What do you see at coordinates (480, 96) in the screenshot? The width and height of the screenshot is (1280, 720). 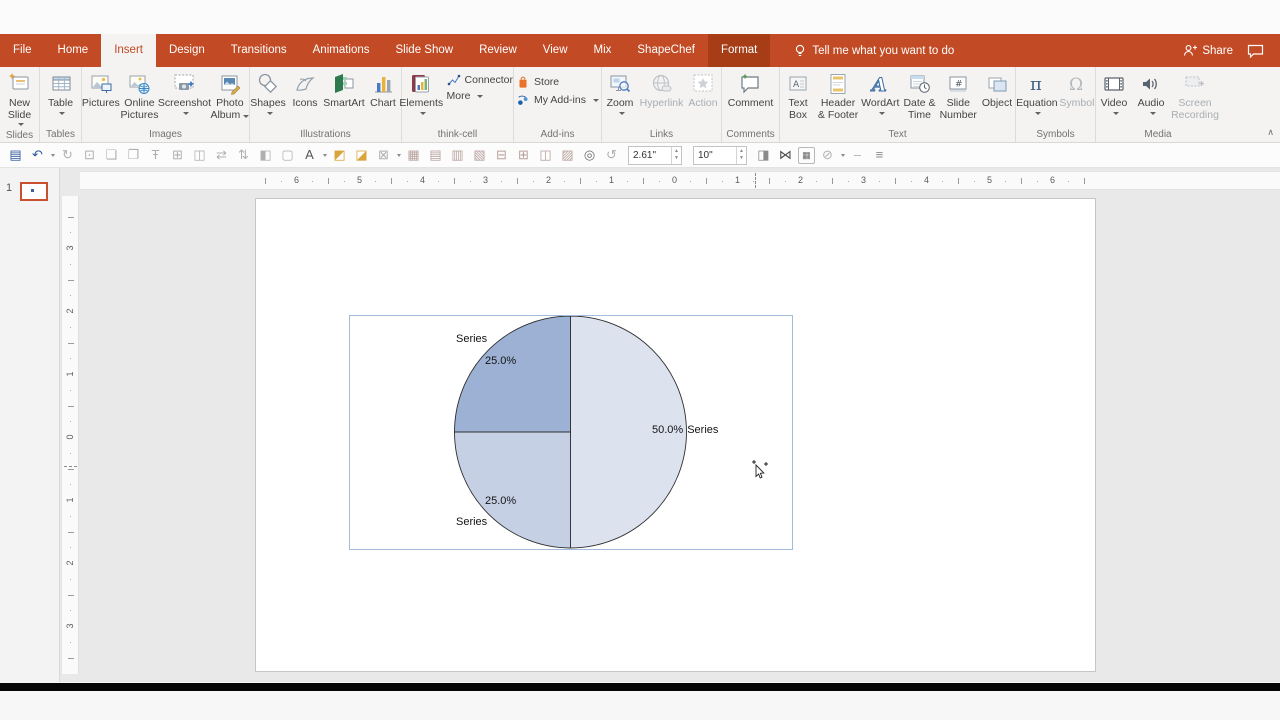 I see `more-button: More` at bounding box center [480, 96].